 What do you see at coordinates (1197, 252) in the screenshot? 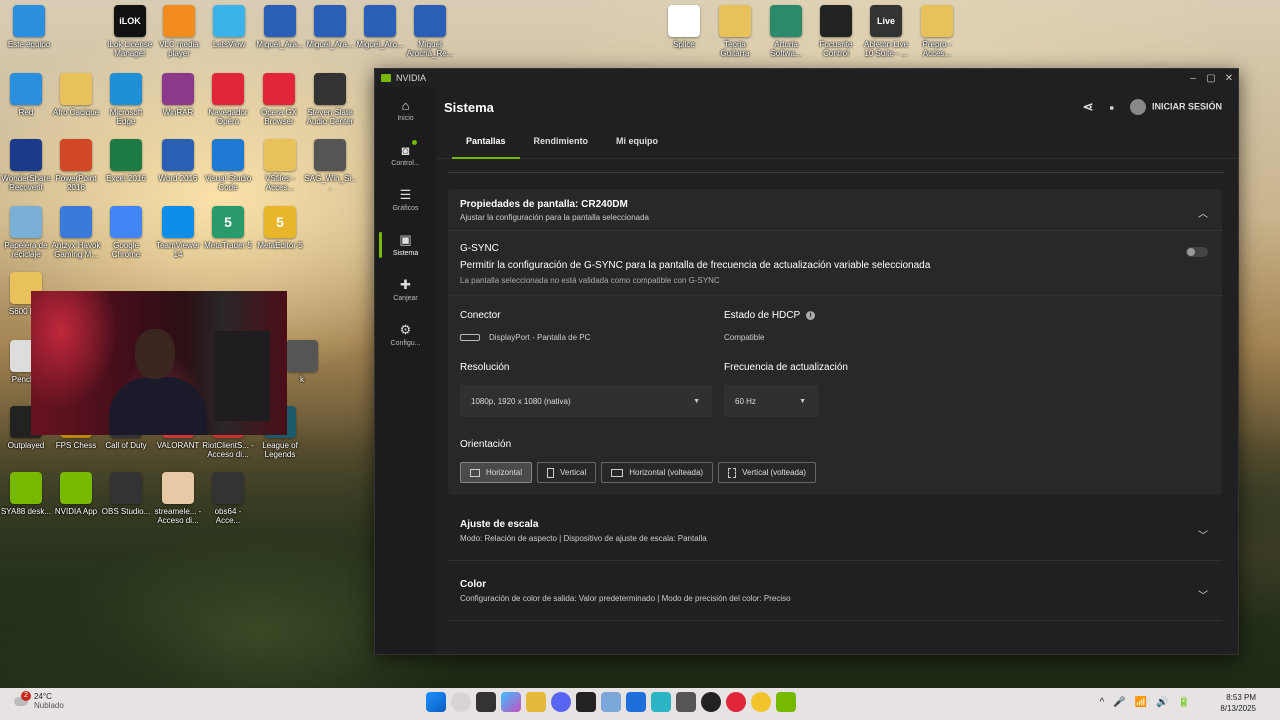
I see `gsync-toggle` at bounding box center [1197, 252].